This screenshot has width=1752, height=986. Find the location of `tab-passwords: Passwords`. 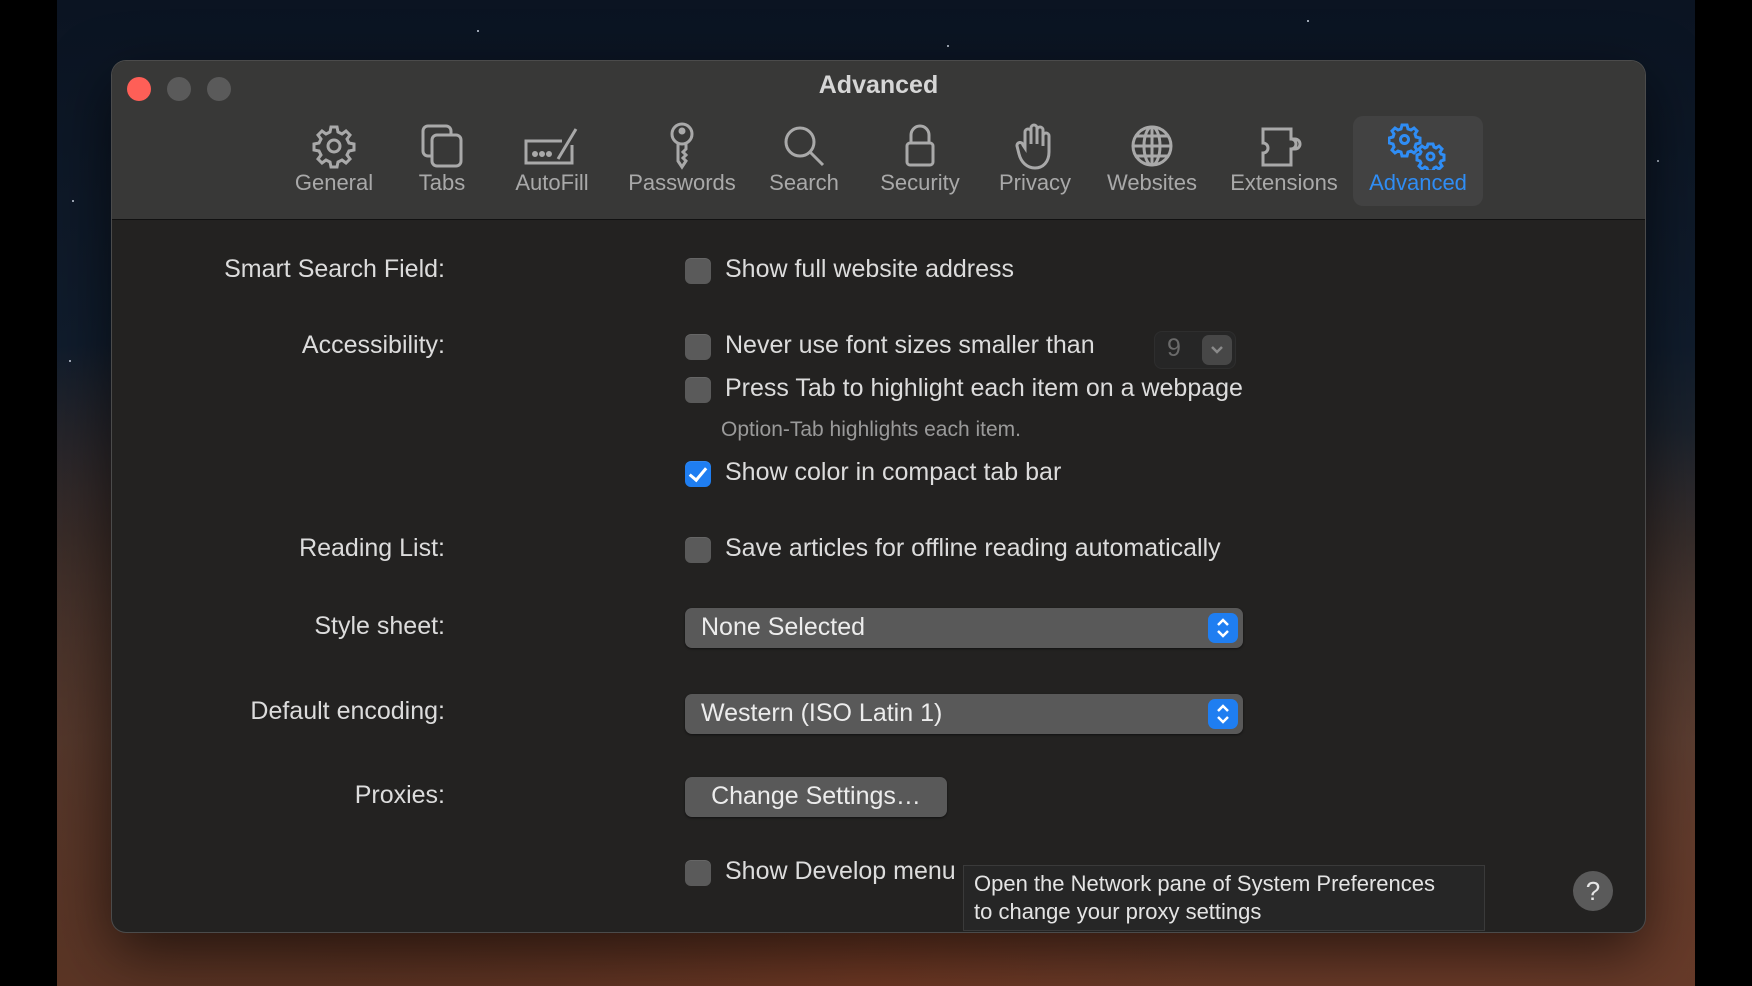

tab-passwords: Passwords is located at coordinates (682, 161).